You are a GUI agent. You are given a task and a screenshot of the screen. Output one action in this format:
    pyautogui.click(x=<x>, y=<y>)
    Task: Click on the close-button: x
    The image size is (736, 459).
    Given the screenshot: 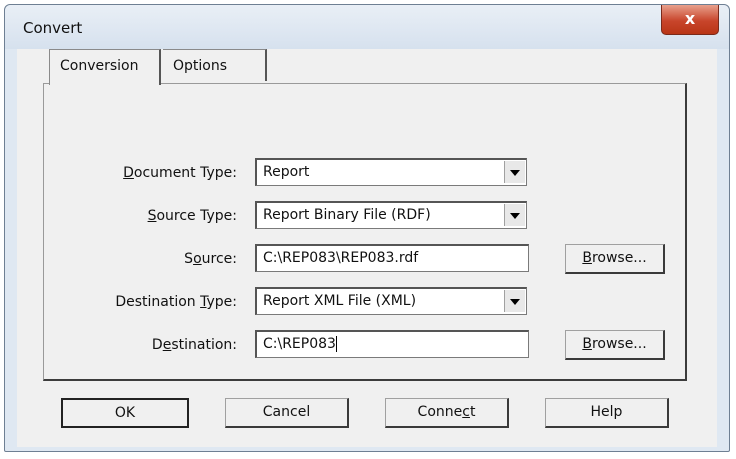 What is the action you would take?
    pyautogui.click(x=690, y=20)
    